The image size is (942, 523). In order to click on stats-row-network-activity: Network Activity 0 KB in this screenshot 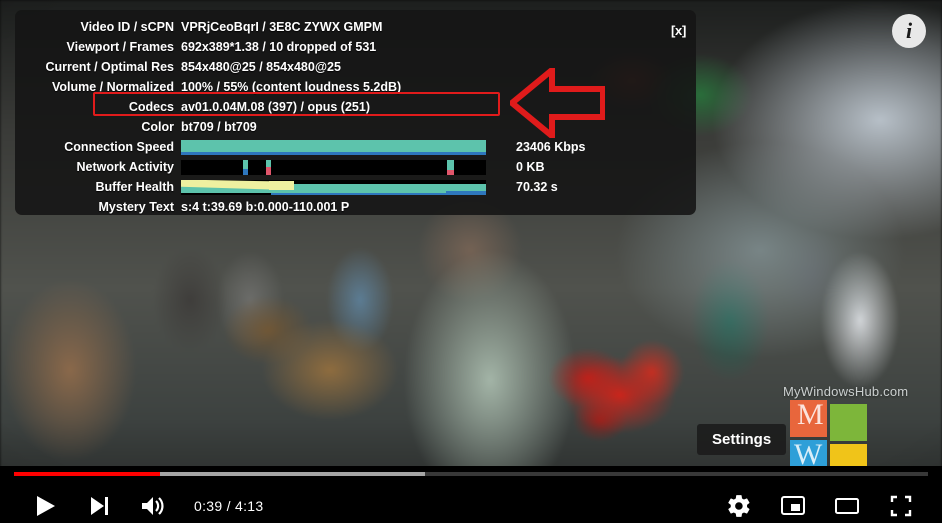, I will do `click(355, 167)`.